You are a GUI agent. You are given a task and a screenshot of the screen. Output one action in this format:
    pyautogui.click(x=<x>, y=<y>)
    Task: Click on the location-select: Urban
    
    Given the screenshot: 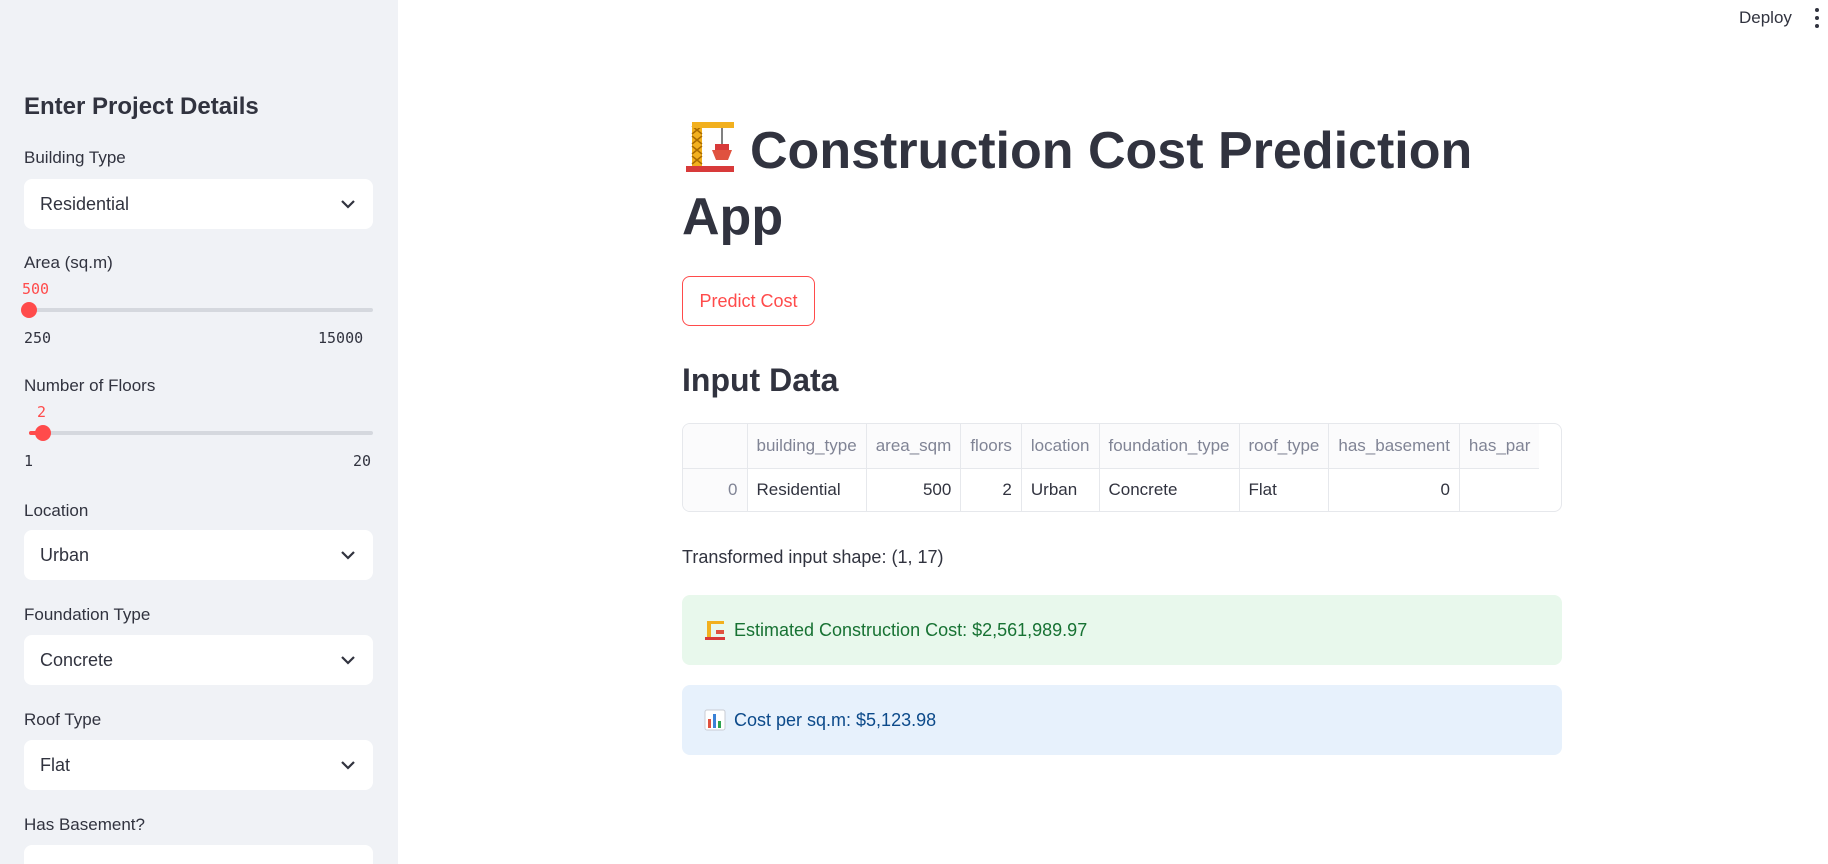 What is the action you would take?
    pyautogui.click(x=198, y=555)
    